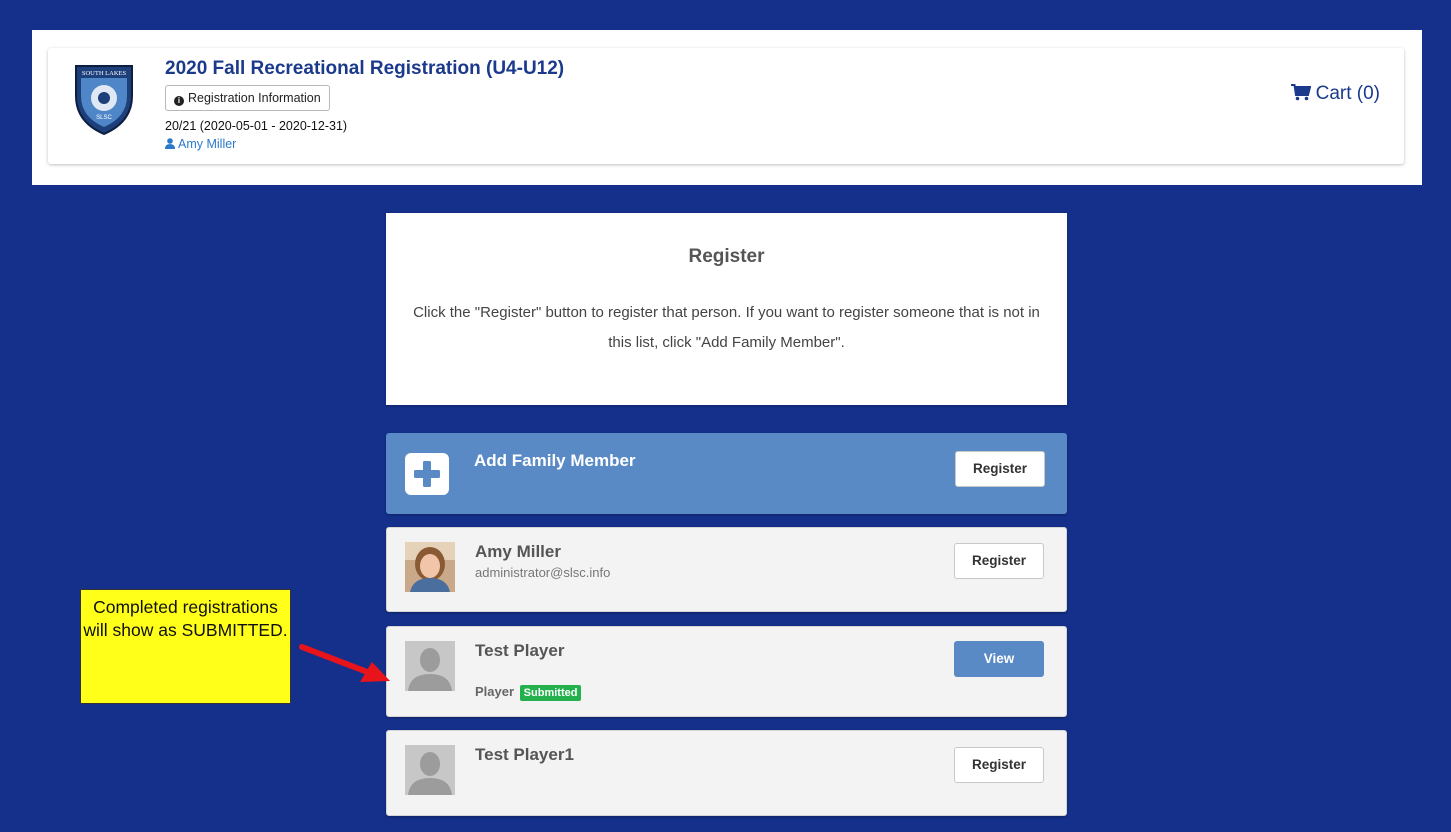 The width and height of the screenshot is (1451, 832). What do you see at coordinates (430, 567) in the screenshot?
I see `amy-miller-avatar` at bounding box center [430, 567].